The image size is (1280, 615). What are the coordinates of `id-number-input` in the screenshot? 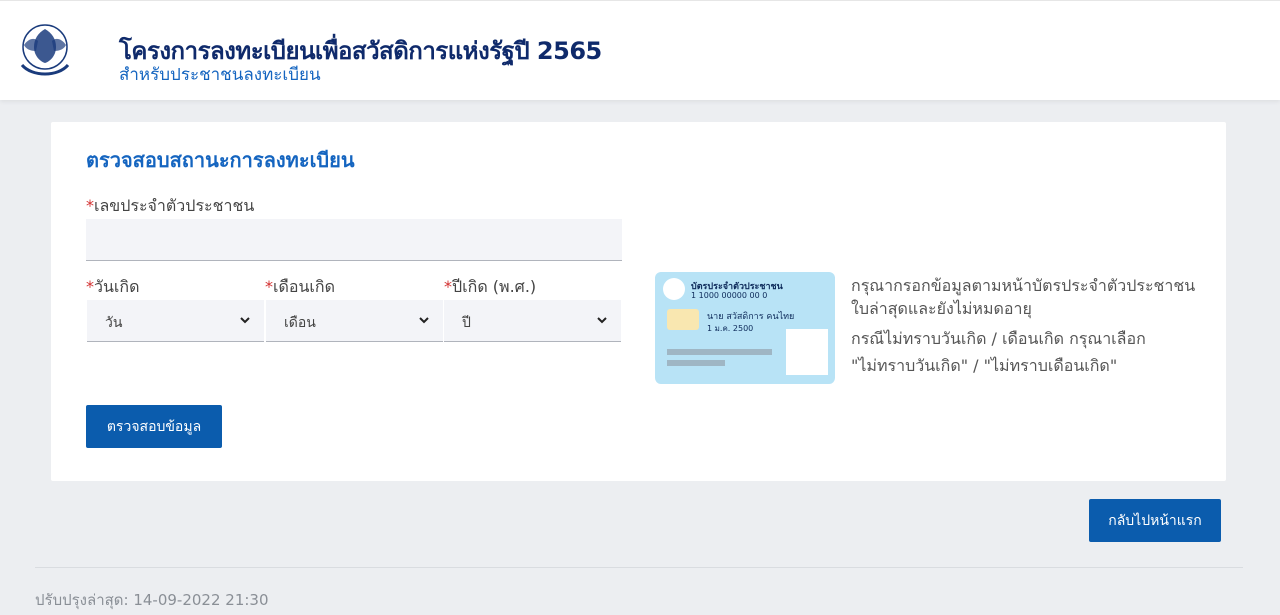 It's located at (354, 240).